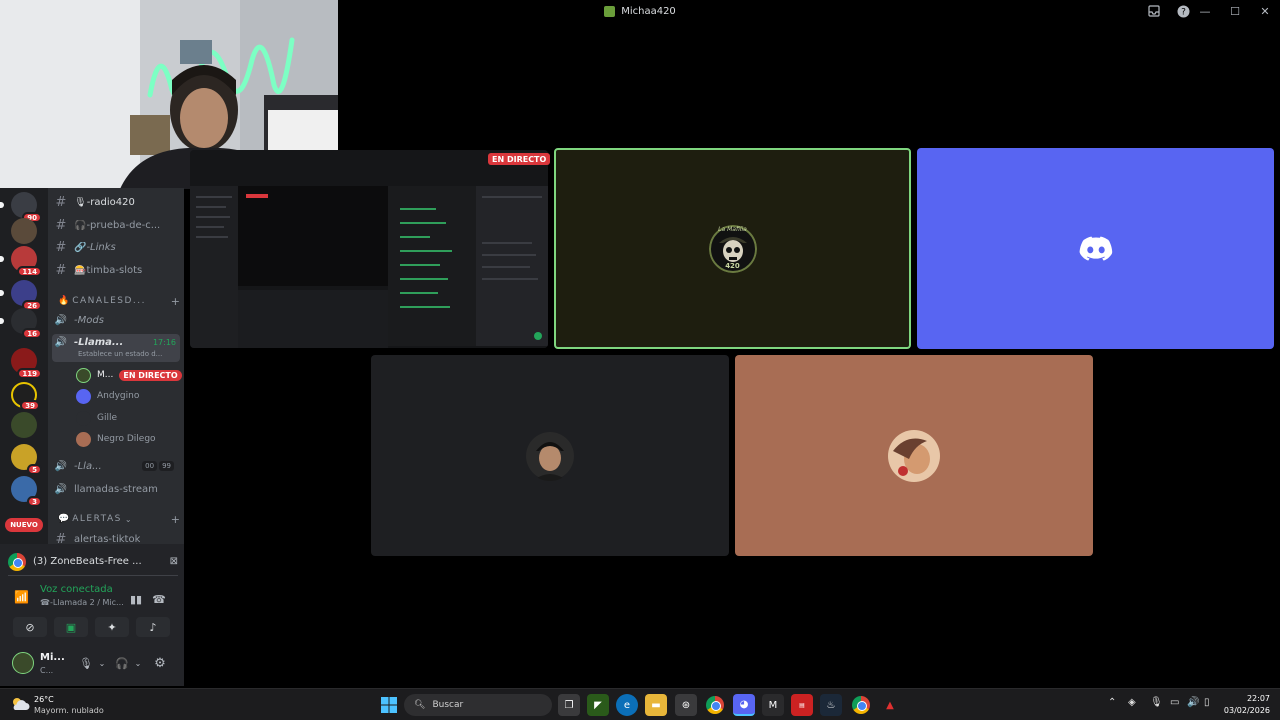  Describe the element at coordinates (744, 705) in the screenshot. I see `discord-taskbar-icon: ◕` at that location.